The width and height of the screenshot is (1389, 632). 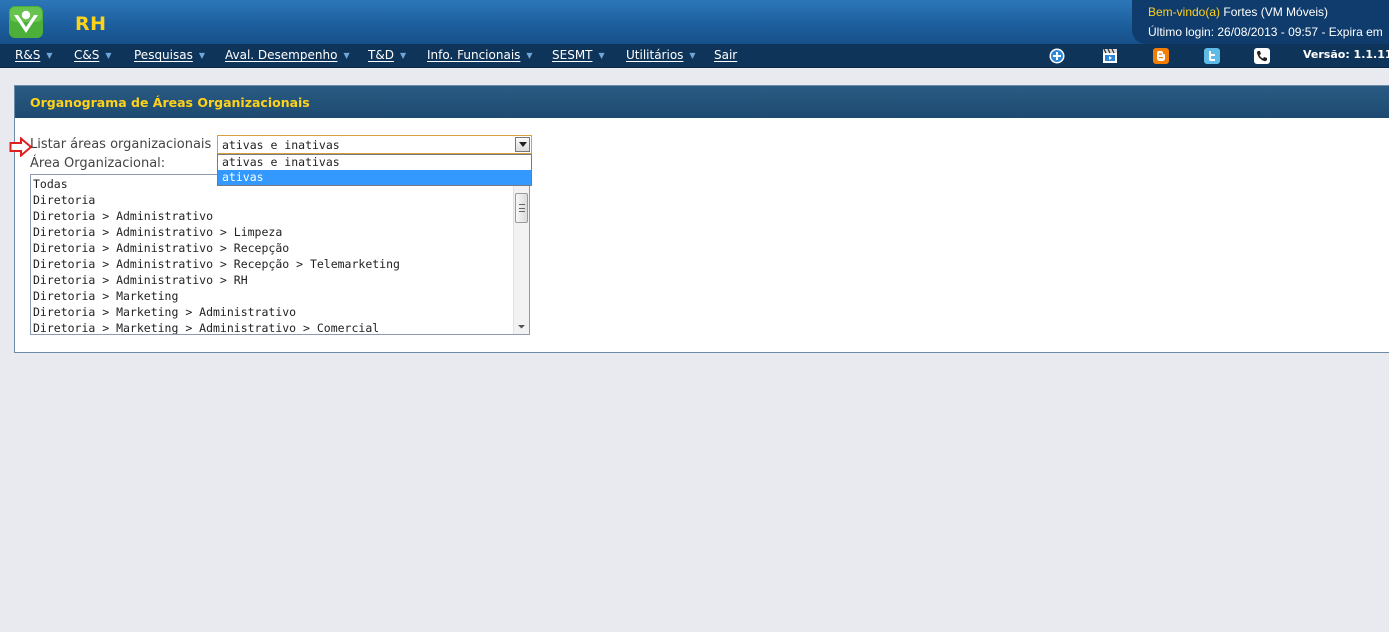 I want to click on select-dropdown-list: ativas e inativas ativas, so click(x=374, y=170).